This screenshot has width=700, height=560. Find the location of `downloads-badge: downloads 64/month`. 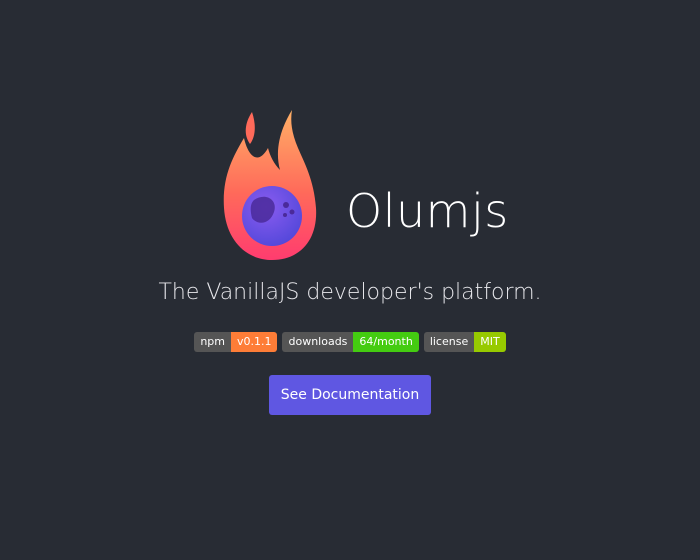

downloads-badge: downloads 64/month is located at coordinates (350, 342).